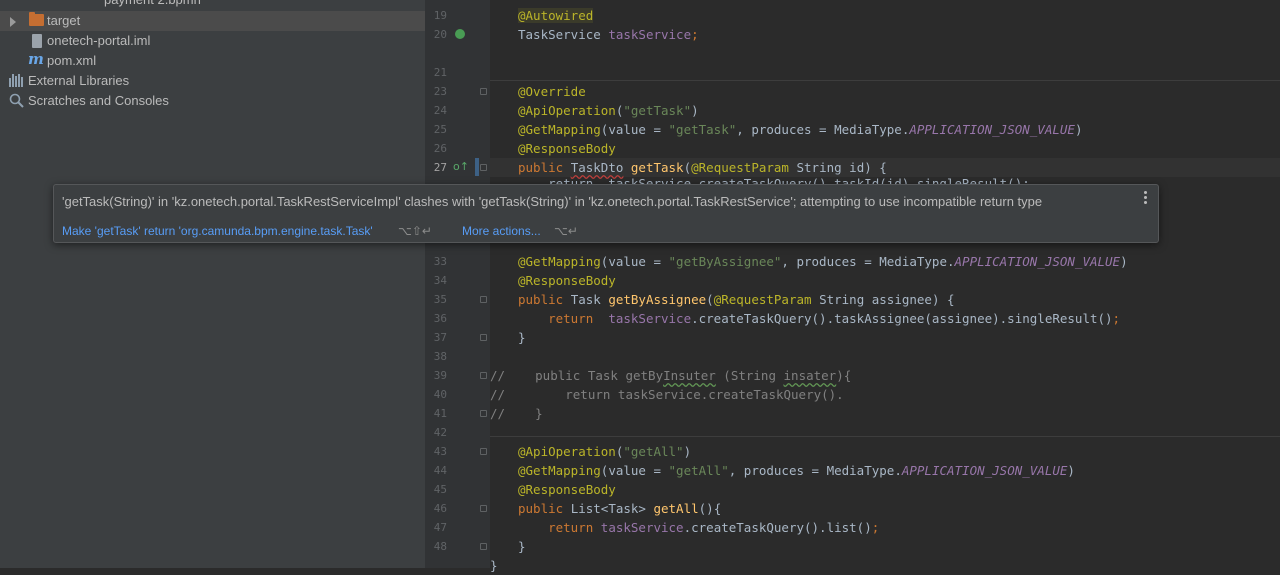  Describe the element at coordinates (36, 59) in the screenshot. I see `maven-icon: m` at that location.